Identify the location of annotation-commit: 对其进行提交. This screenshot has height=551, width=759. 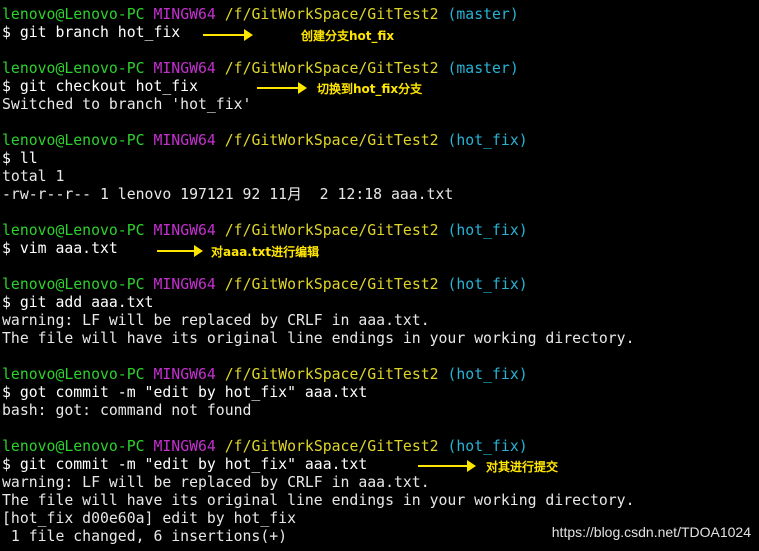
(488, 466).